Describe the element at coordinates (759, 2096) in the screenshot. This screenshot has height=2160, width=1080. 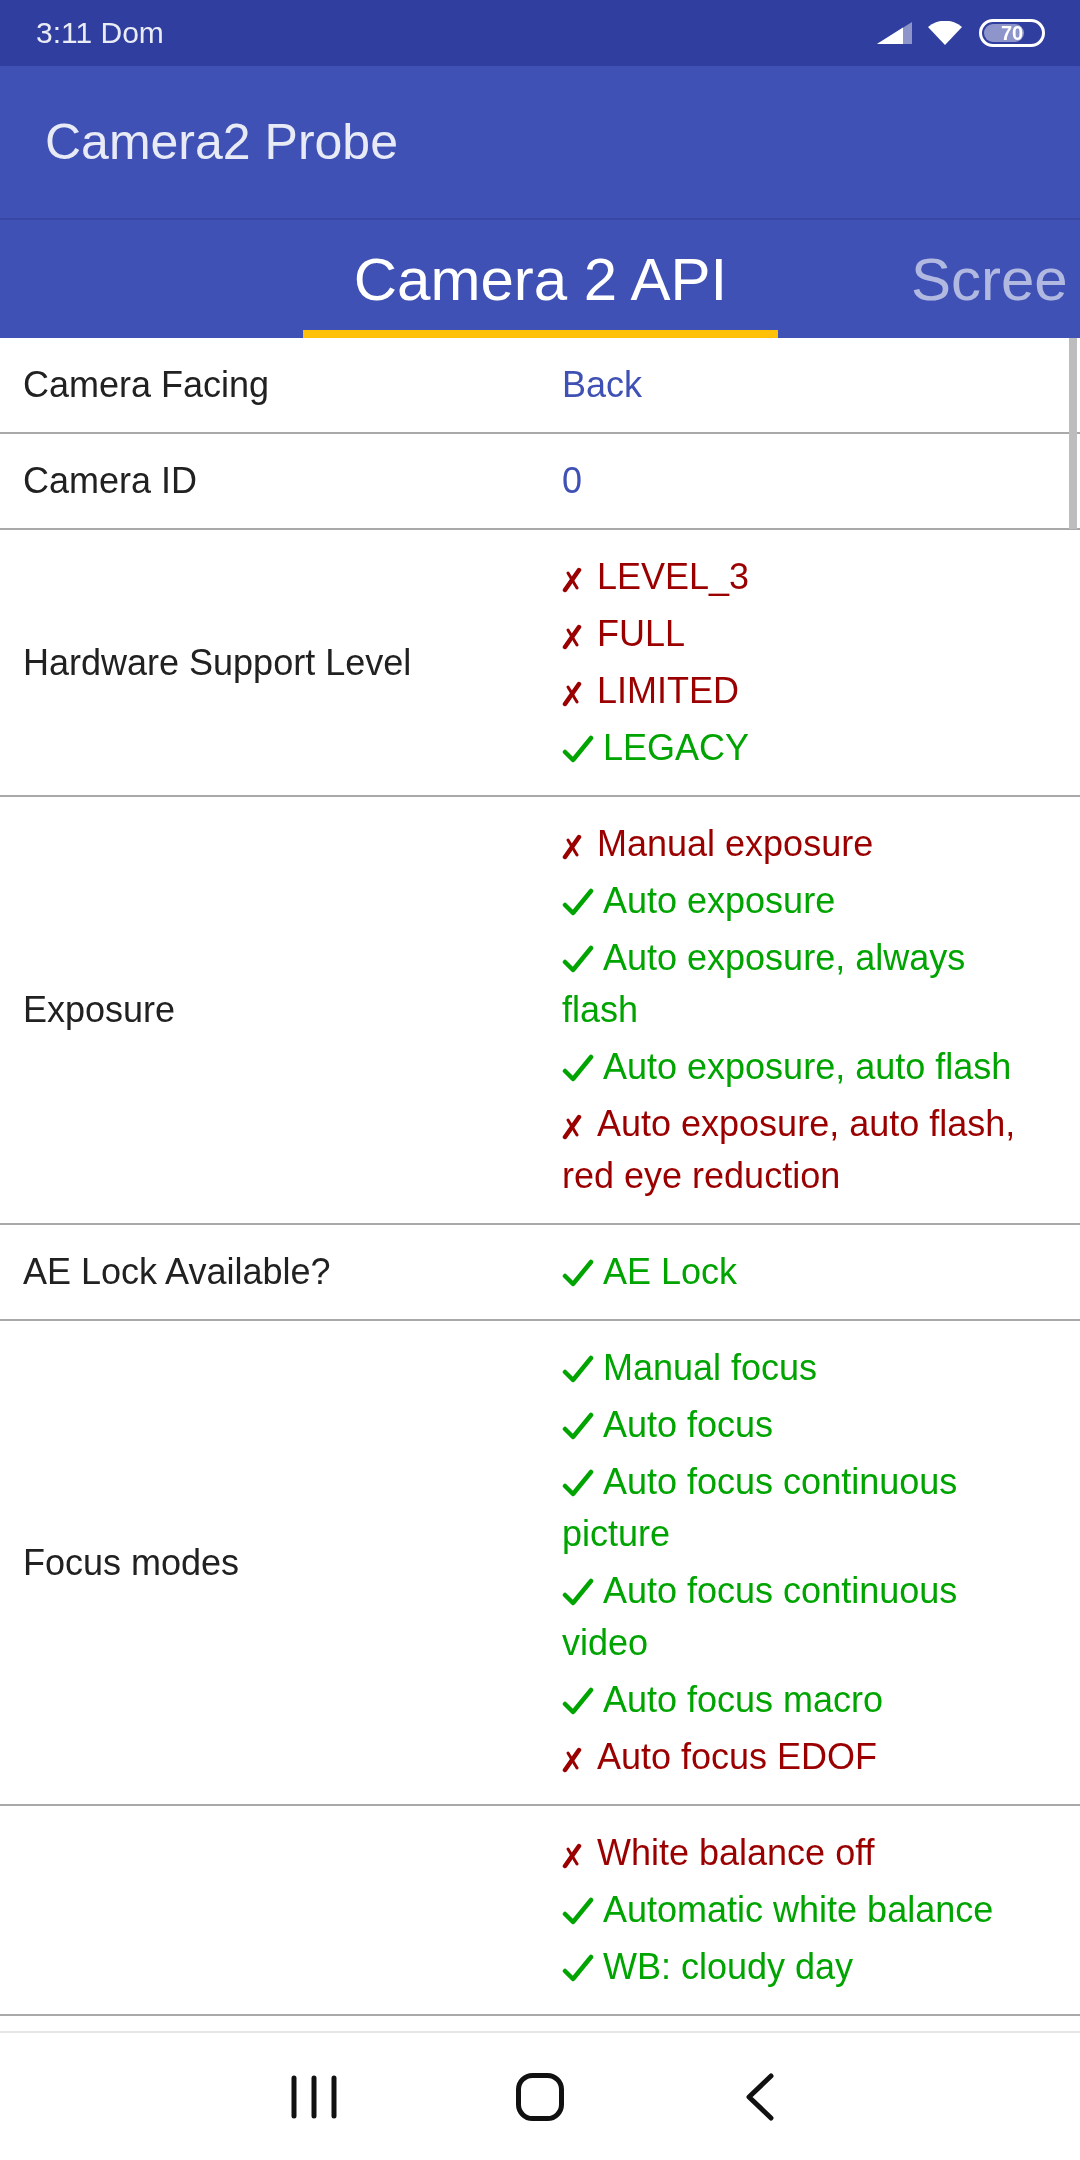
I see `back-icon` at that location.